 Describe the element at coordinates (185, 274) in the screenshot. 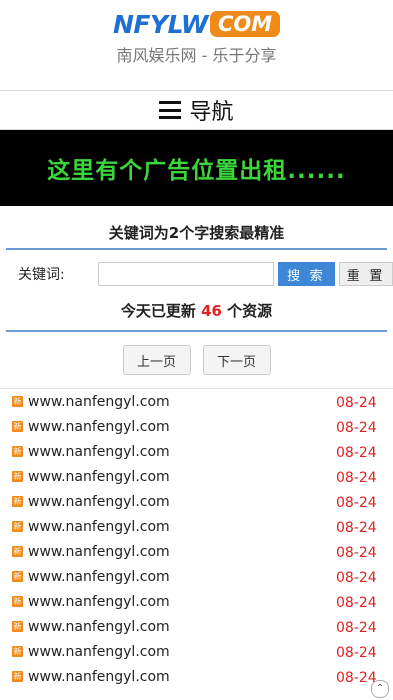

I see `search-input` at that location.